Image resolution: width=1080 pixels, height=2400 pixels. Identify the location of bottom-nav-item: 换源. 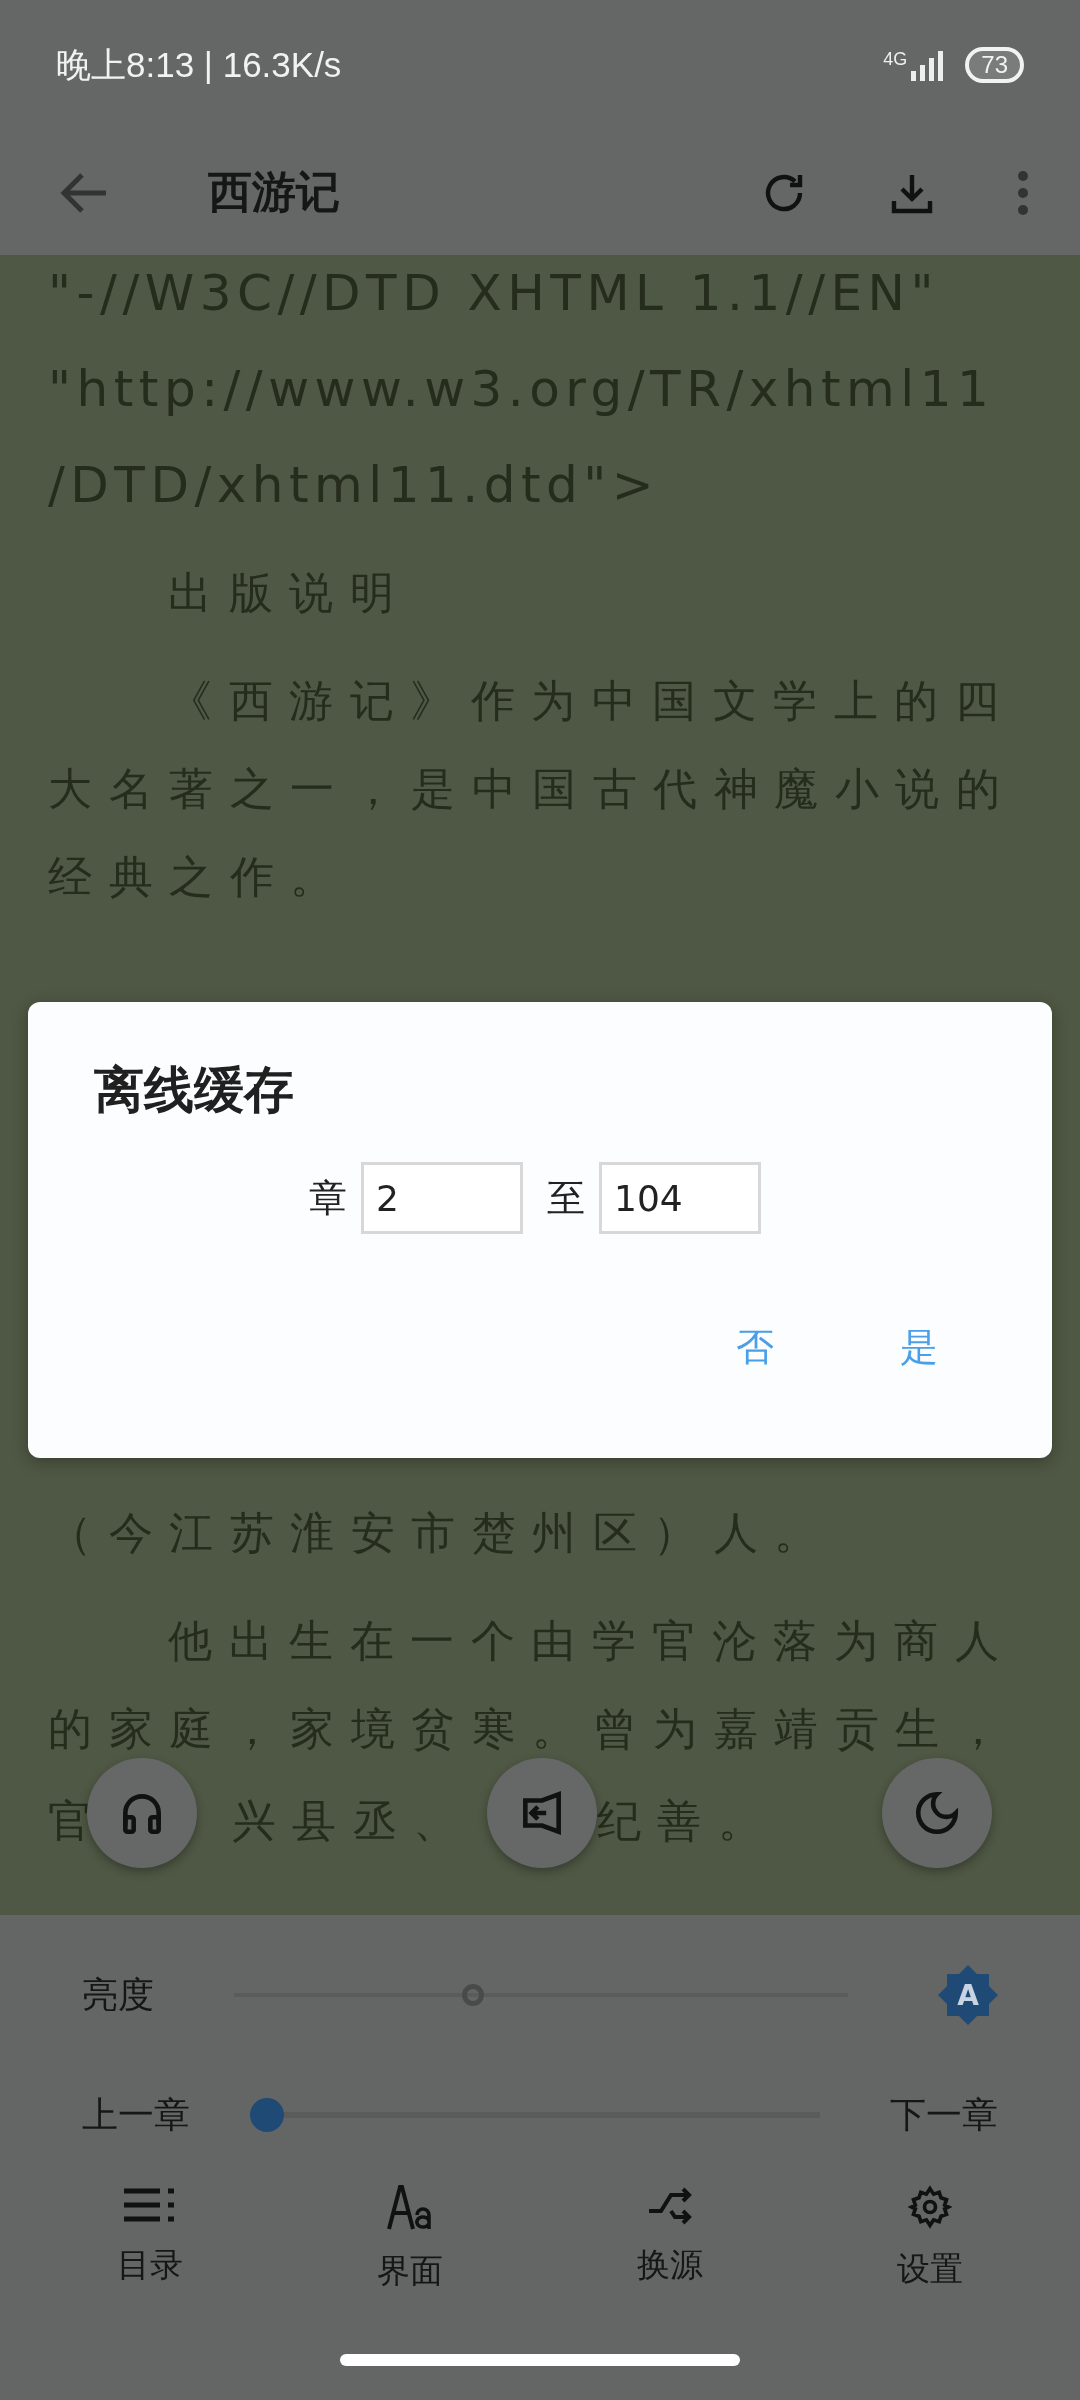
(670, 2239).